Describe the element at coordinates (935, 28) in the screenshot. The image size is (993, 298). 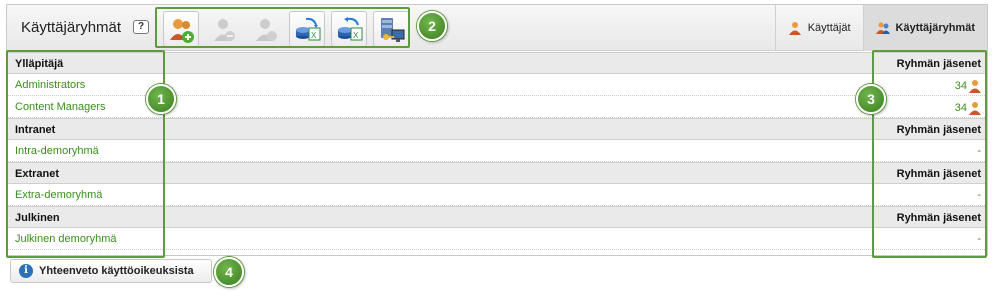
I see `tab-user-groups-label: Käyttäjäryhmät` at that location.